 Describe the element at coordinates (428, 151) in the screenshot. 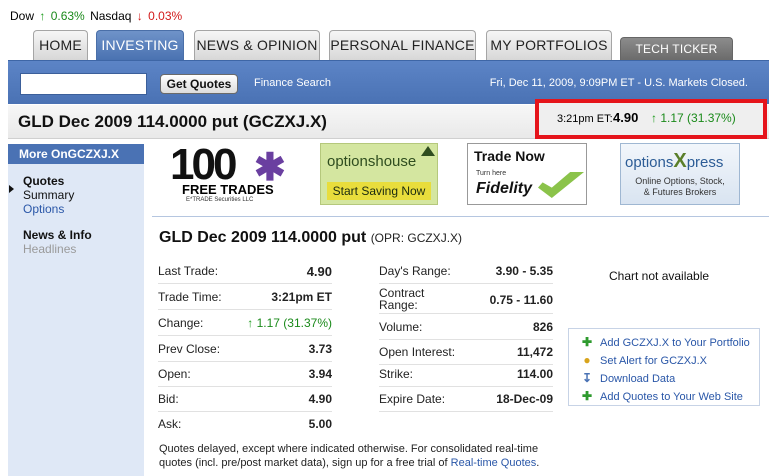

I see `optionshouse-logo-icon` at that location.